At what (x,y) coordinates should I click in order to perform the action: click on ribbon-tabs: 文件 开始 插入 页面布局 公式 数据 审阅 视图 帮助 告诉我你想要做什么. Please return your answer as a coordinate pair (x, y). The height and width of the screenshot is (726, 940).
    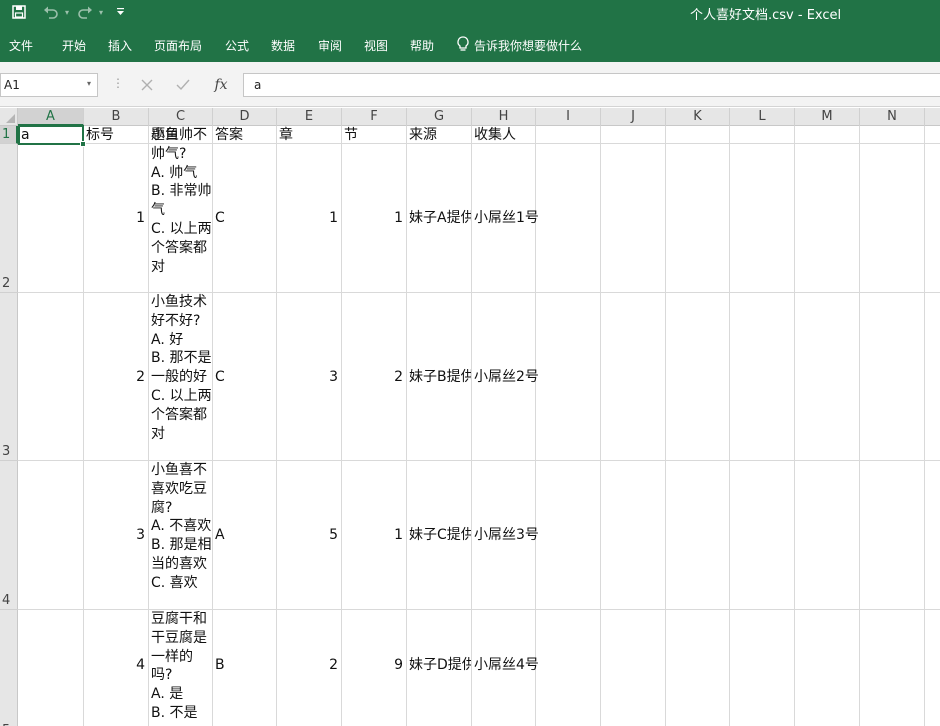
    Looking at the image, I should click on (470, 43).